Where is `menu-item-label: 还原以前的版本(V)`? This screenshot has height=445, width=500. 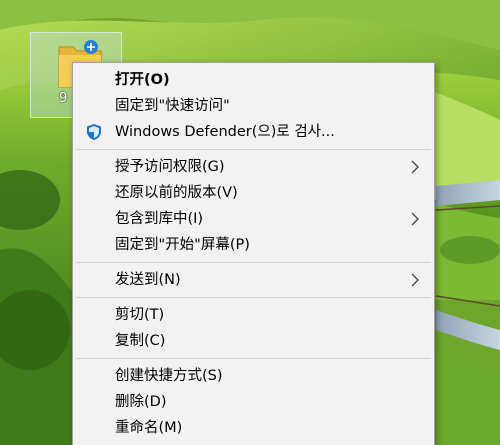 menu-item-label: 还原以前的版本(V) is located at coordinates (176, 193).